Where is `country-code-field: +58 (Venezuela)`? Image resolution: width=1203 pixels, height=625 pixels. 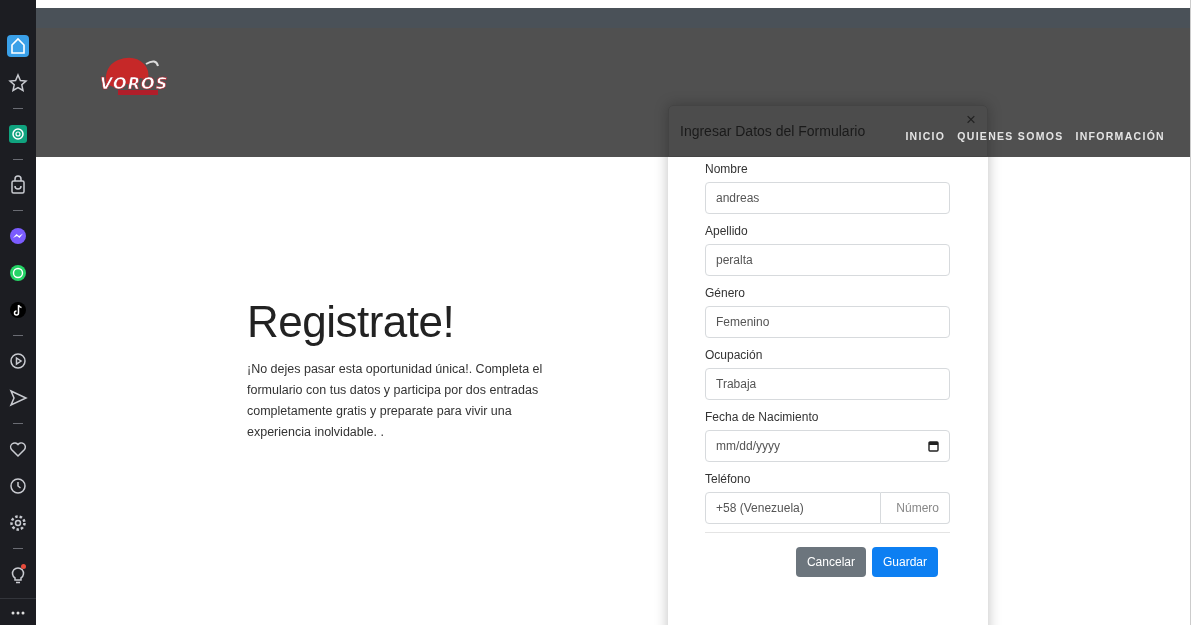 country-code-field: +58 (Venezuela) is located at coordinates (793, 508).